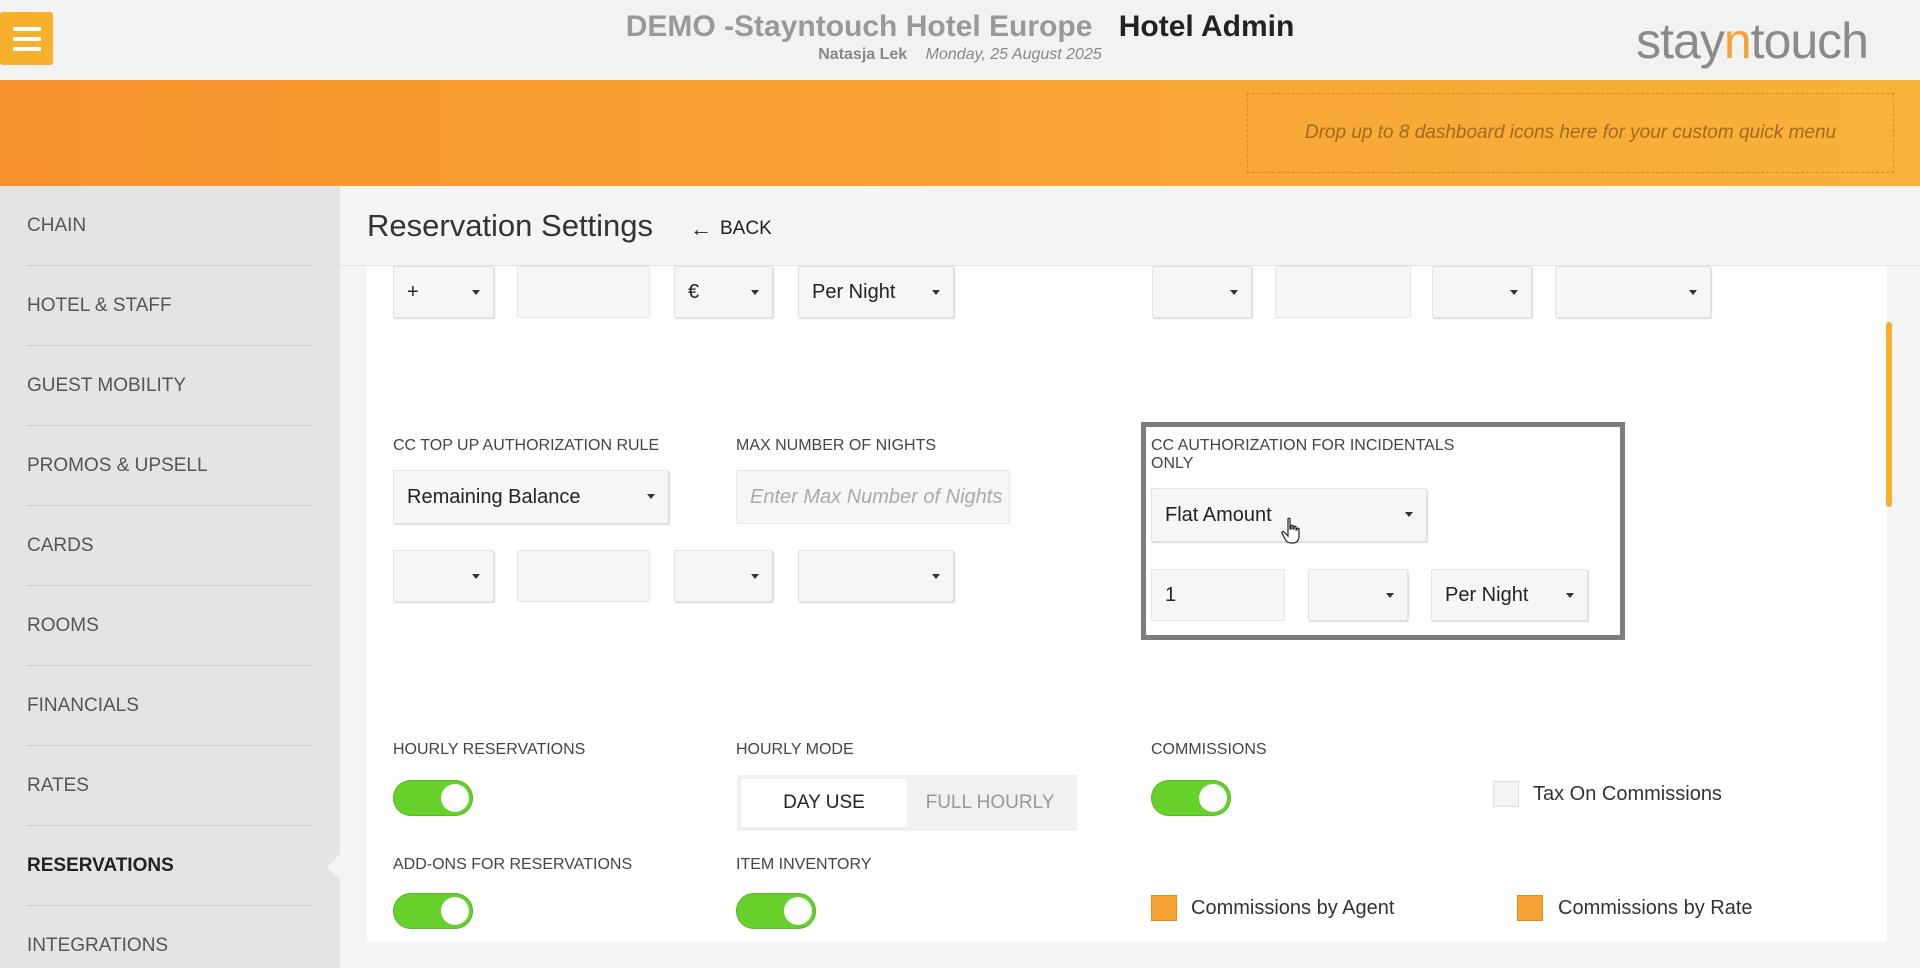 This screenshot has height=968, width=1920. What do you see at coordinates (1218, 514) in the screenshot?
I see `cc-incidentals-value: Flat Amount` at bounding box center [1218, 514].